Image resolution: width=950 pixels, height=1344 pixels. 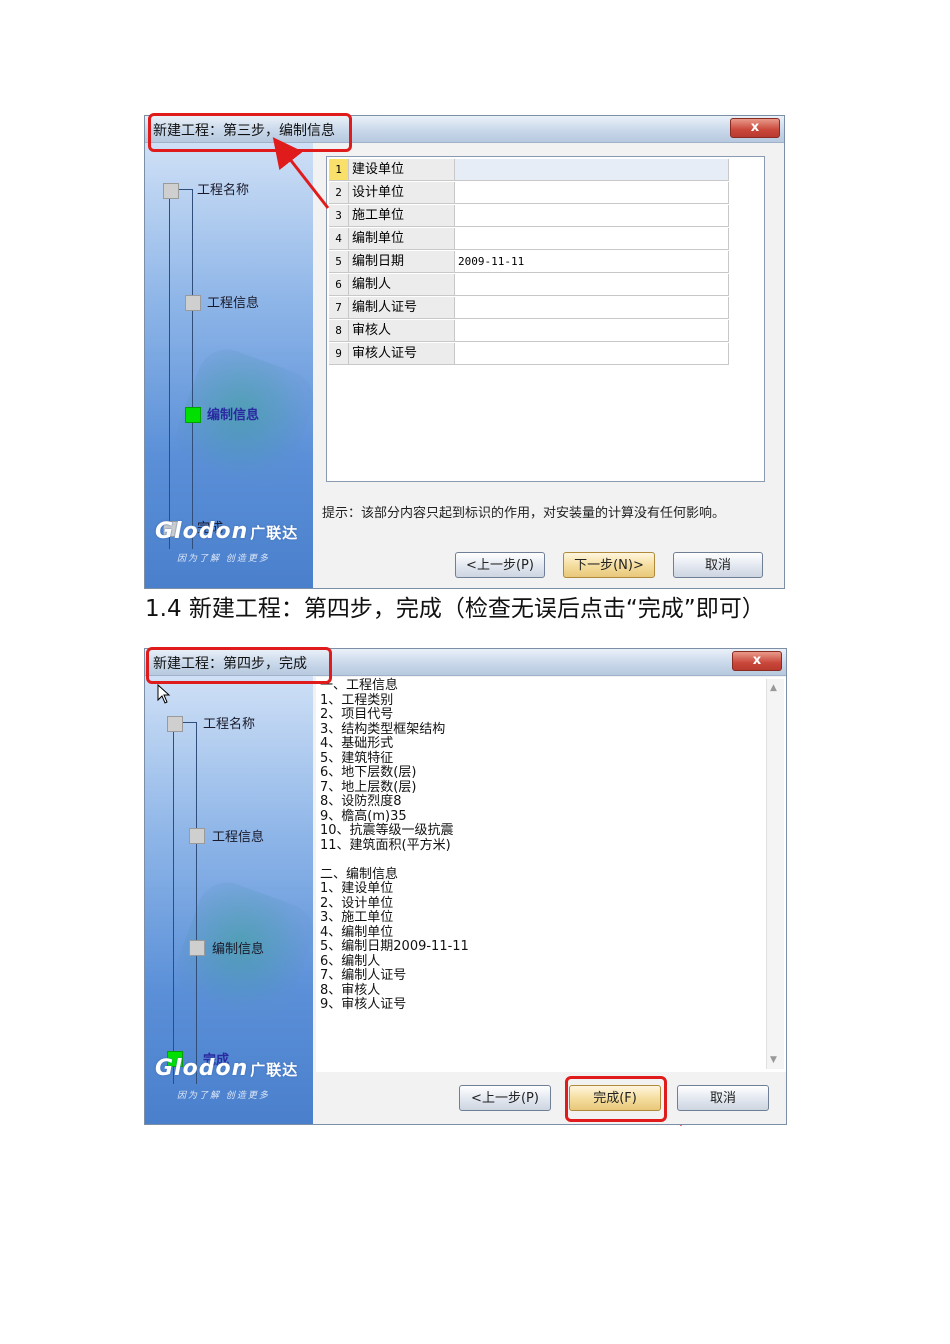 What do you see at coordinates (357, 903) in the screenshot?
I see `summary-line: 2、设计单位` at bounding box center [357, 903].